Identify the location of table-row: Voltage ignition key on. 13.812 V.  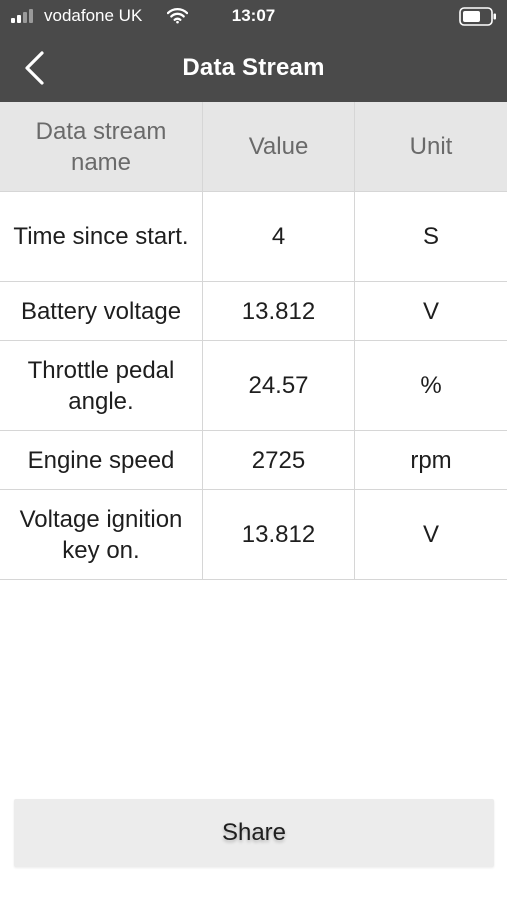
(253, 535).